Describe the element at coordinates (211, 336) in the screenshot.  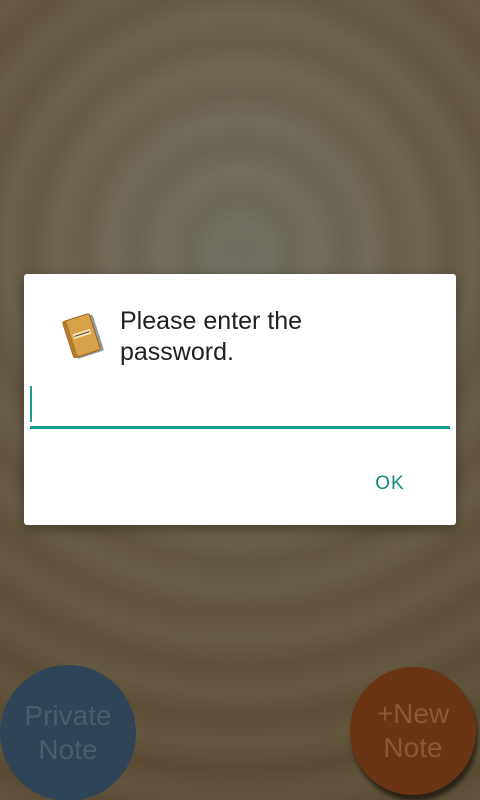
I see `dialog-title: Please enter the password.` at that location.